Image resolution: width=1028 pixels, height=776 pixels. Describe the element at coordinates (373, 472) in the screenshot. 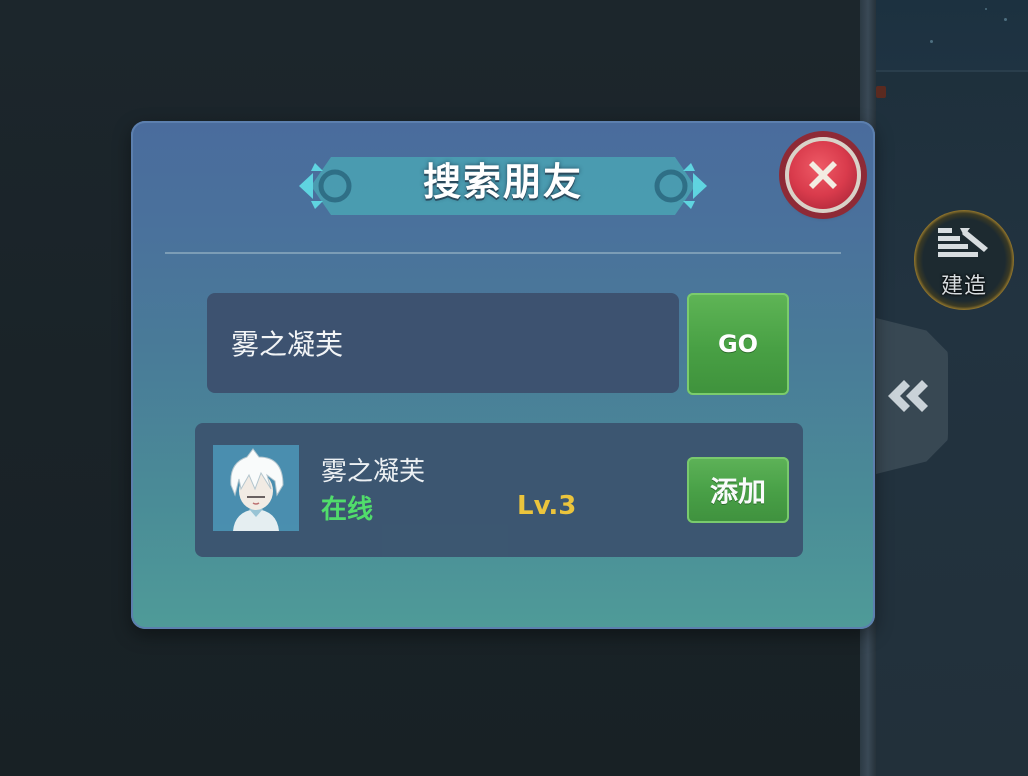

I see `player-name: 雾之凝芙` at that location.